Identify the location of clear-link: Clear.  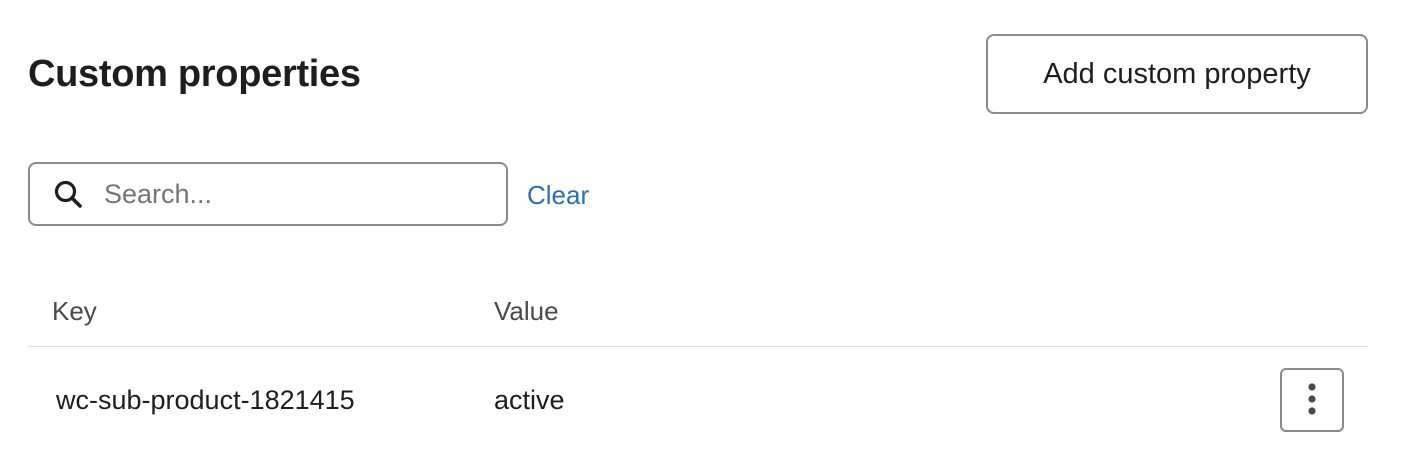
(558, 195).